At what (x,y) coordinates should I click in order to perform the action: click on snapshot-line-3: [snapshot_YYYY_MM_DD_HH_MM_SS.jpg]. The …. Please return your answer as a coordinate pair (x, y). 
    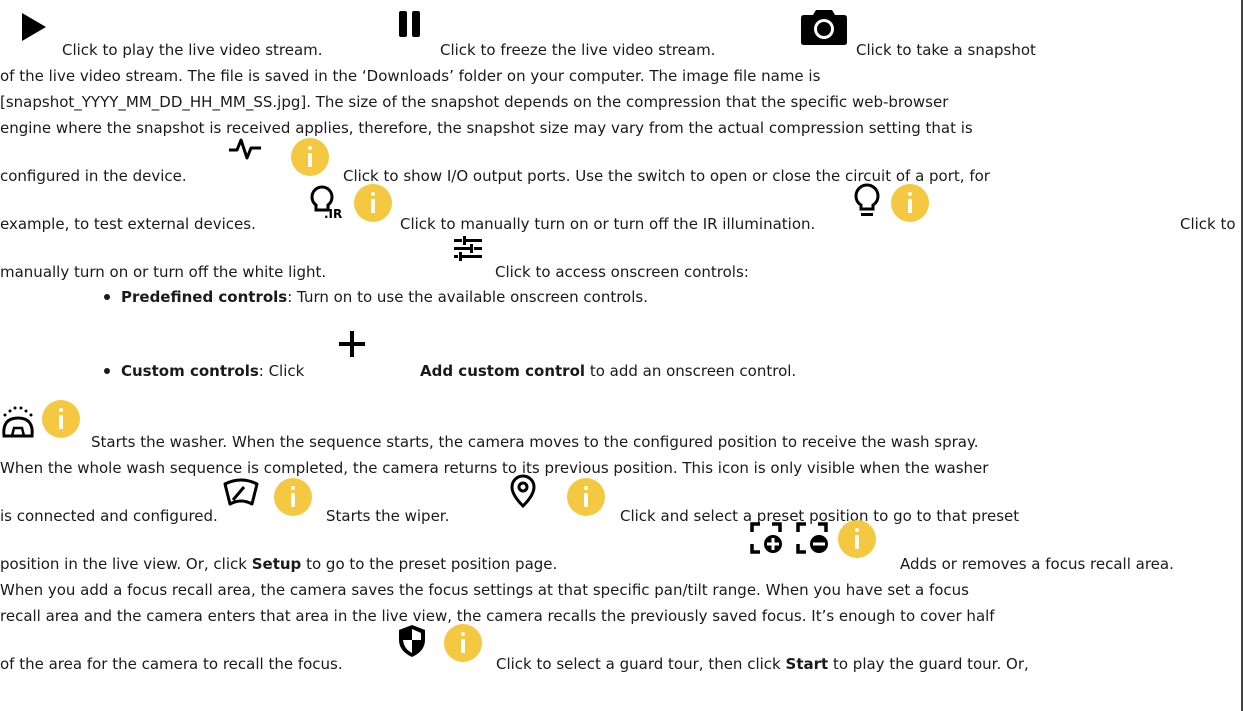
    Looking at the image, I should click on (474, 102).